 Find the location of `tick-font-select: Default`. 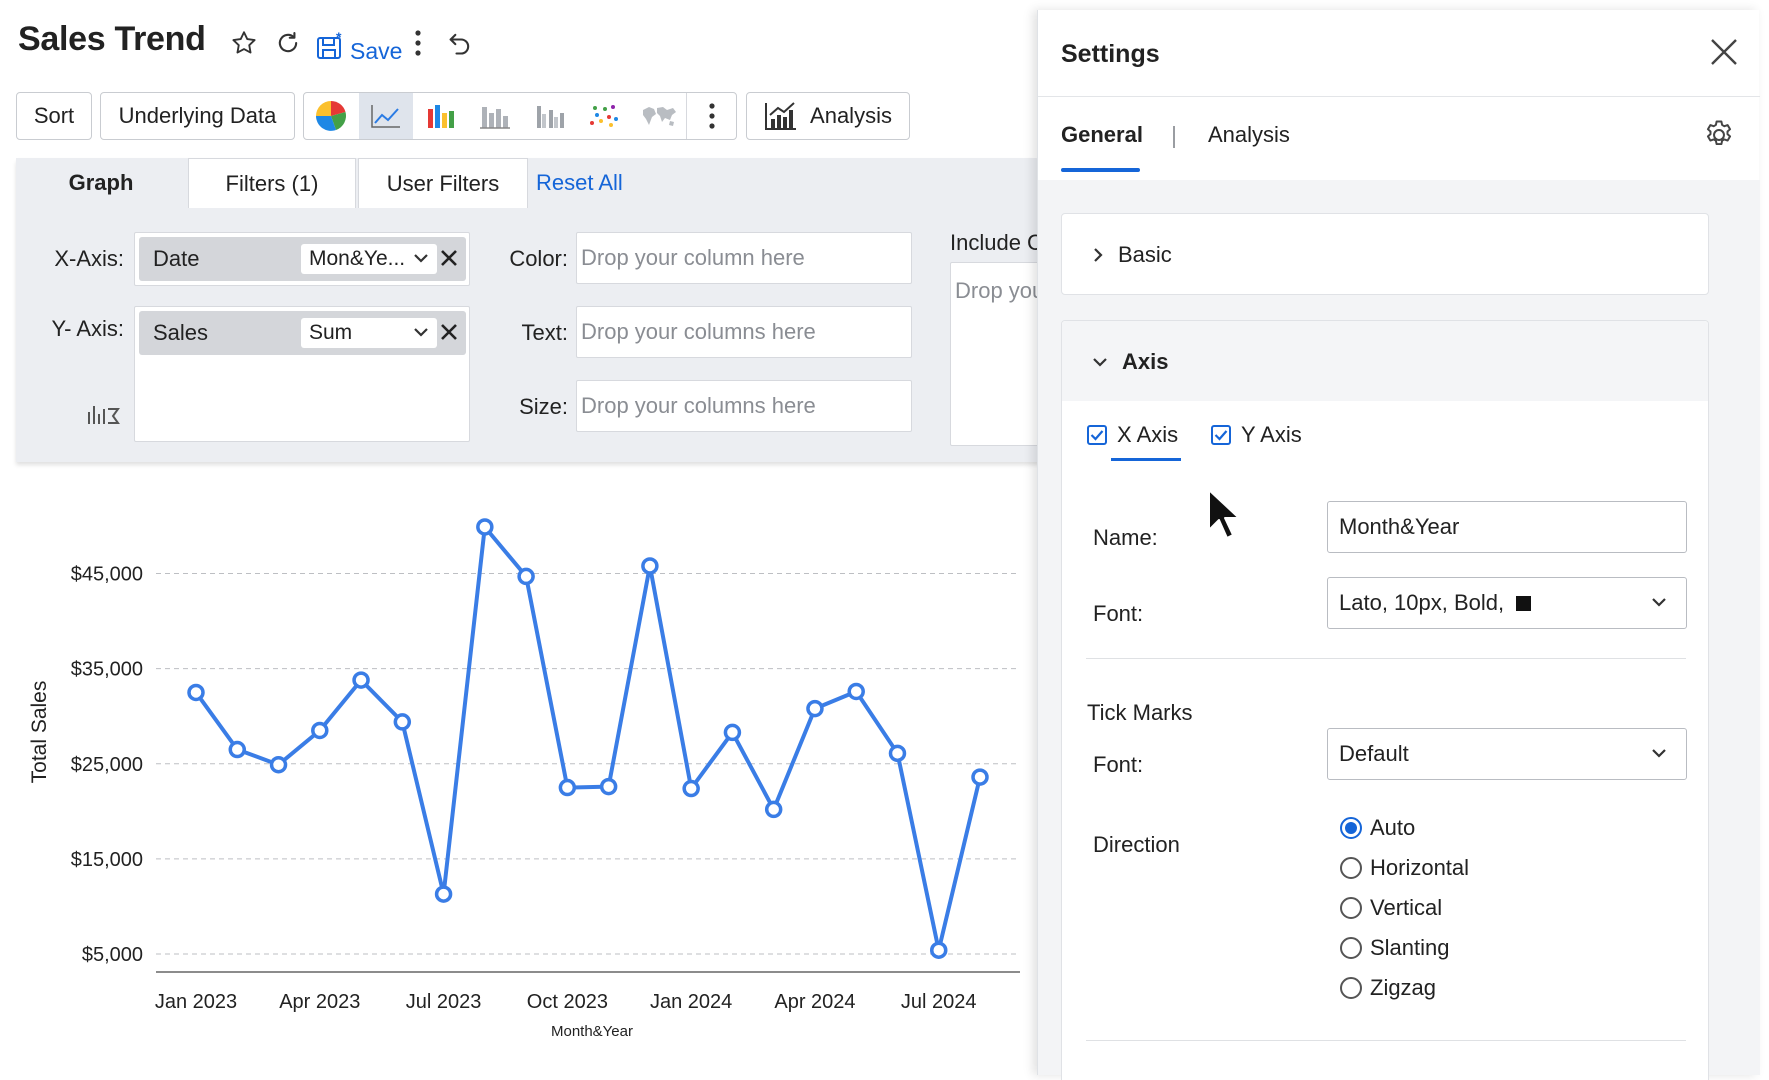

tick-font-select: Default is located at coordinates (1507, 754).